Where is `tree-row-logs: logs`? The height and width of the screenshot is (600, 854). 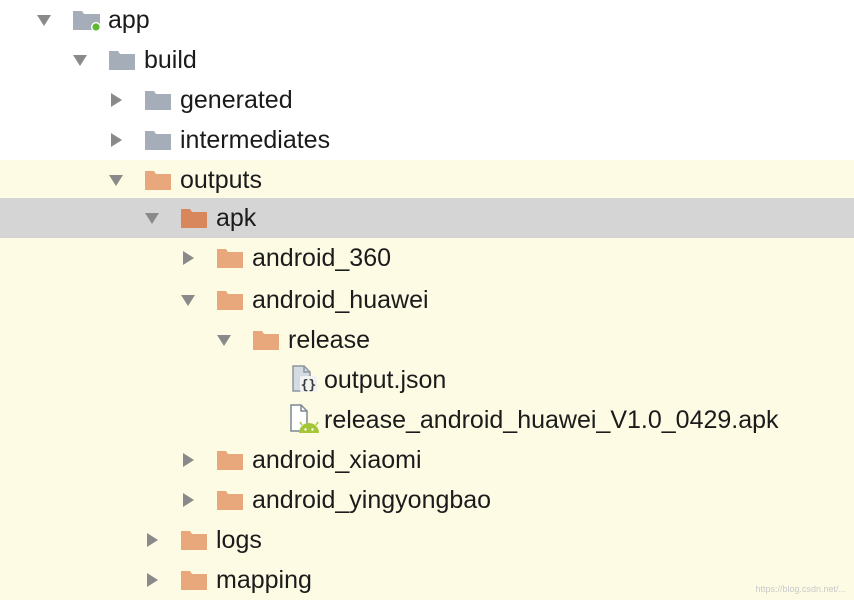 tree-row-logs: logs is located at coordinates (427, 540).